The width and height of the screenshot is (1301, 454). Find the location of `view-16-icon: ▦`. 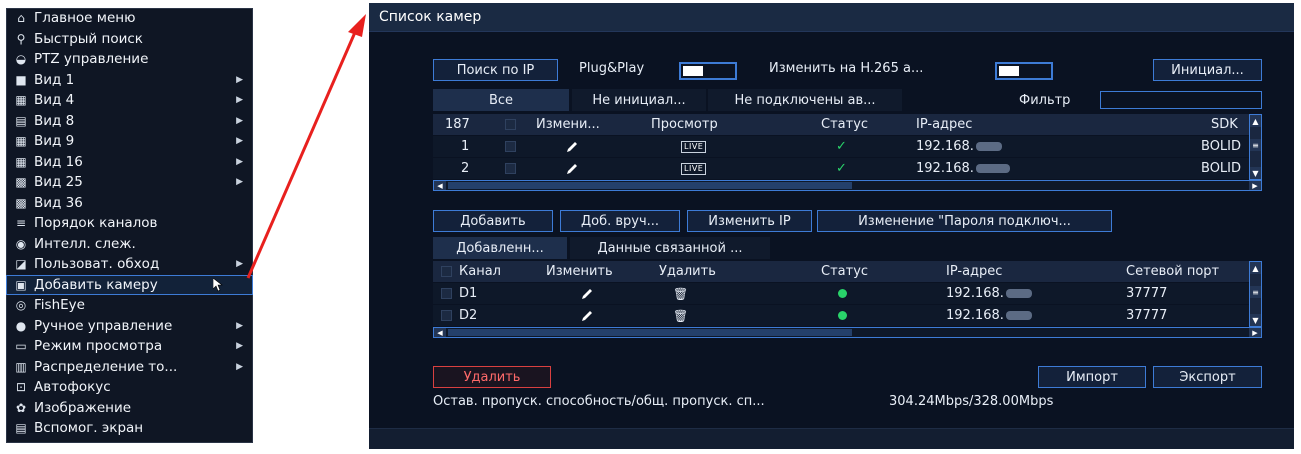

view-16-icon: ▦ is located at coordinates (21, 161).